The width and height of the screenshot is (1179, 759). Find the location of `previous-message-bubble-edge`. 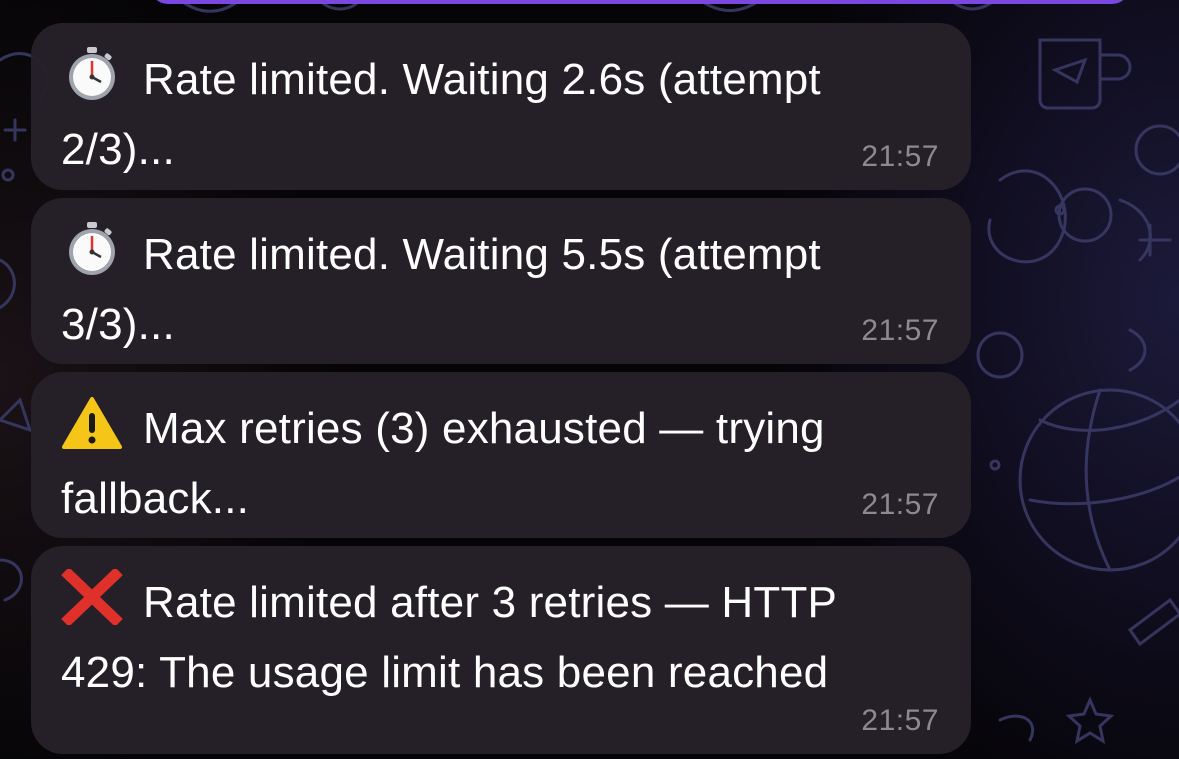

previous-message-bubble-edge is located at coordinates (640, 2).